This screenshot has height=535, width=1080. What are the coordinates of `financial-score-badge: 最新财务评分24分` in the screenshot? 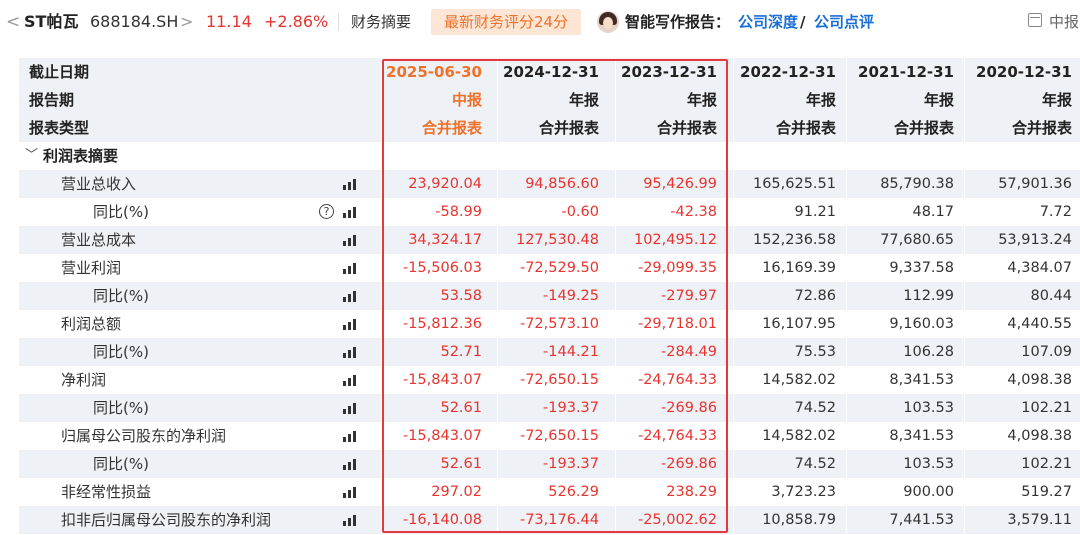 It's located at (506, 22).